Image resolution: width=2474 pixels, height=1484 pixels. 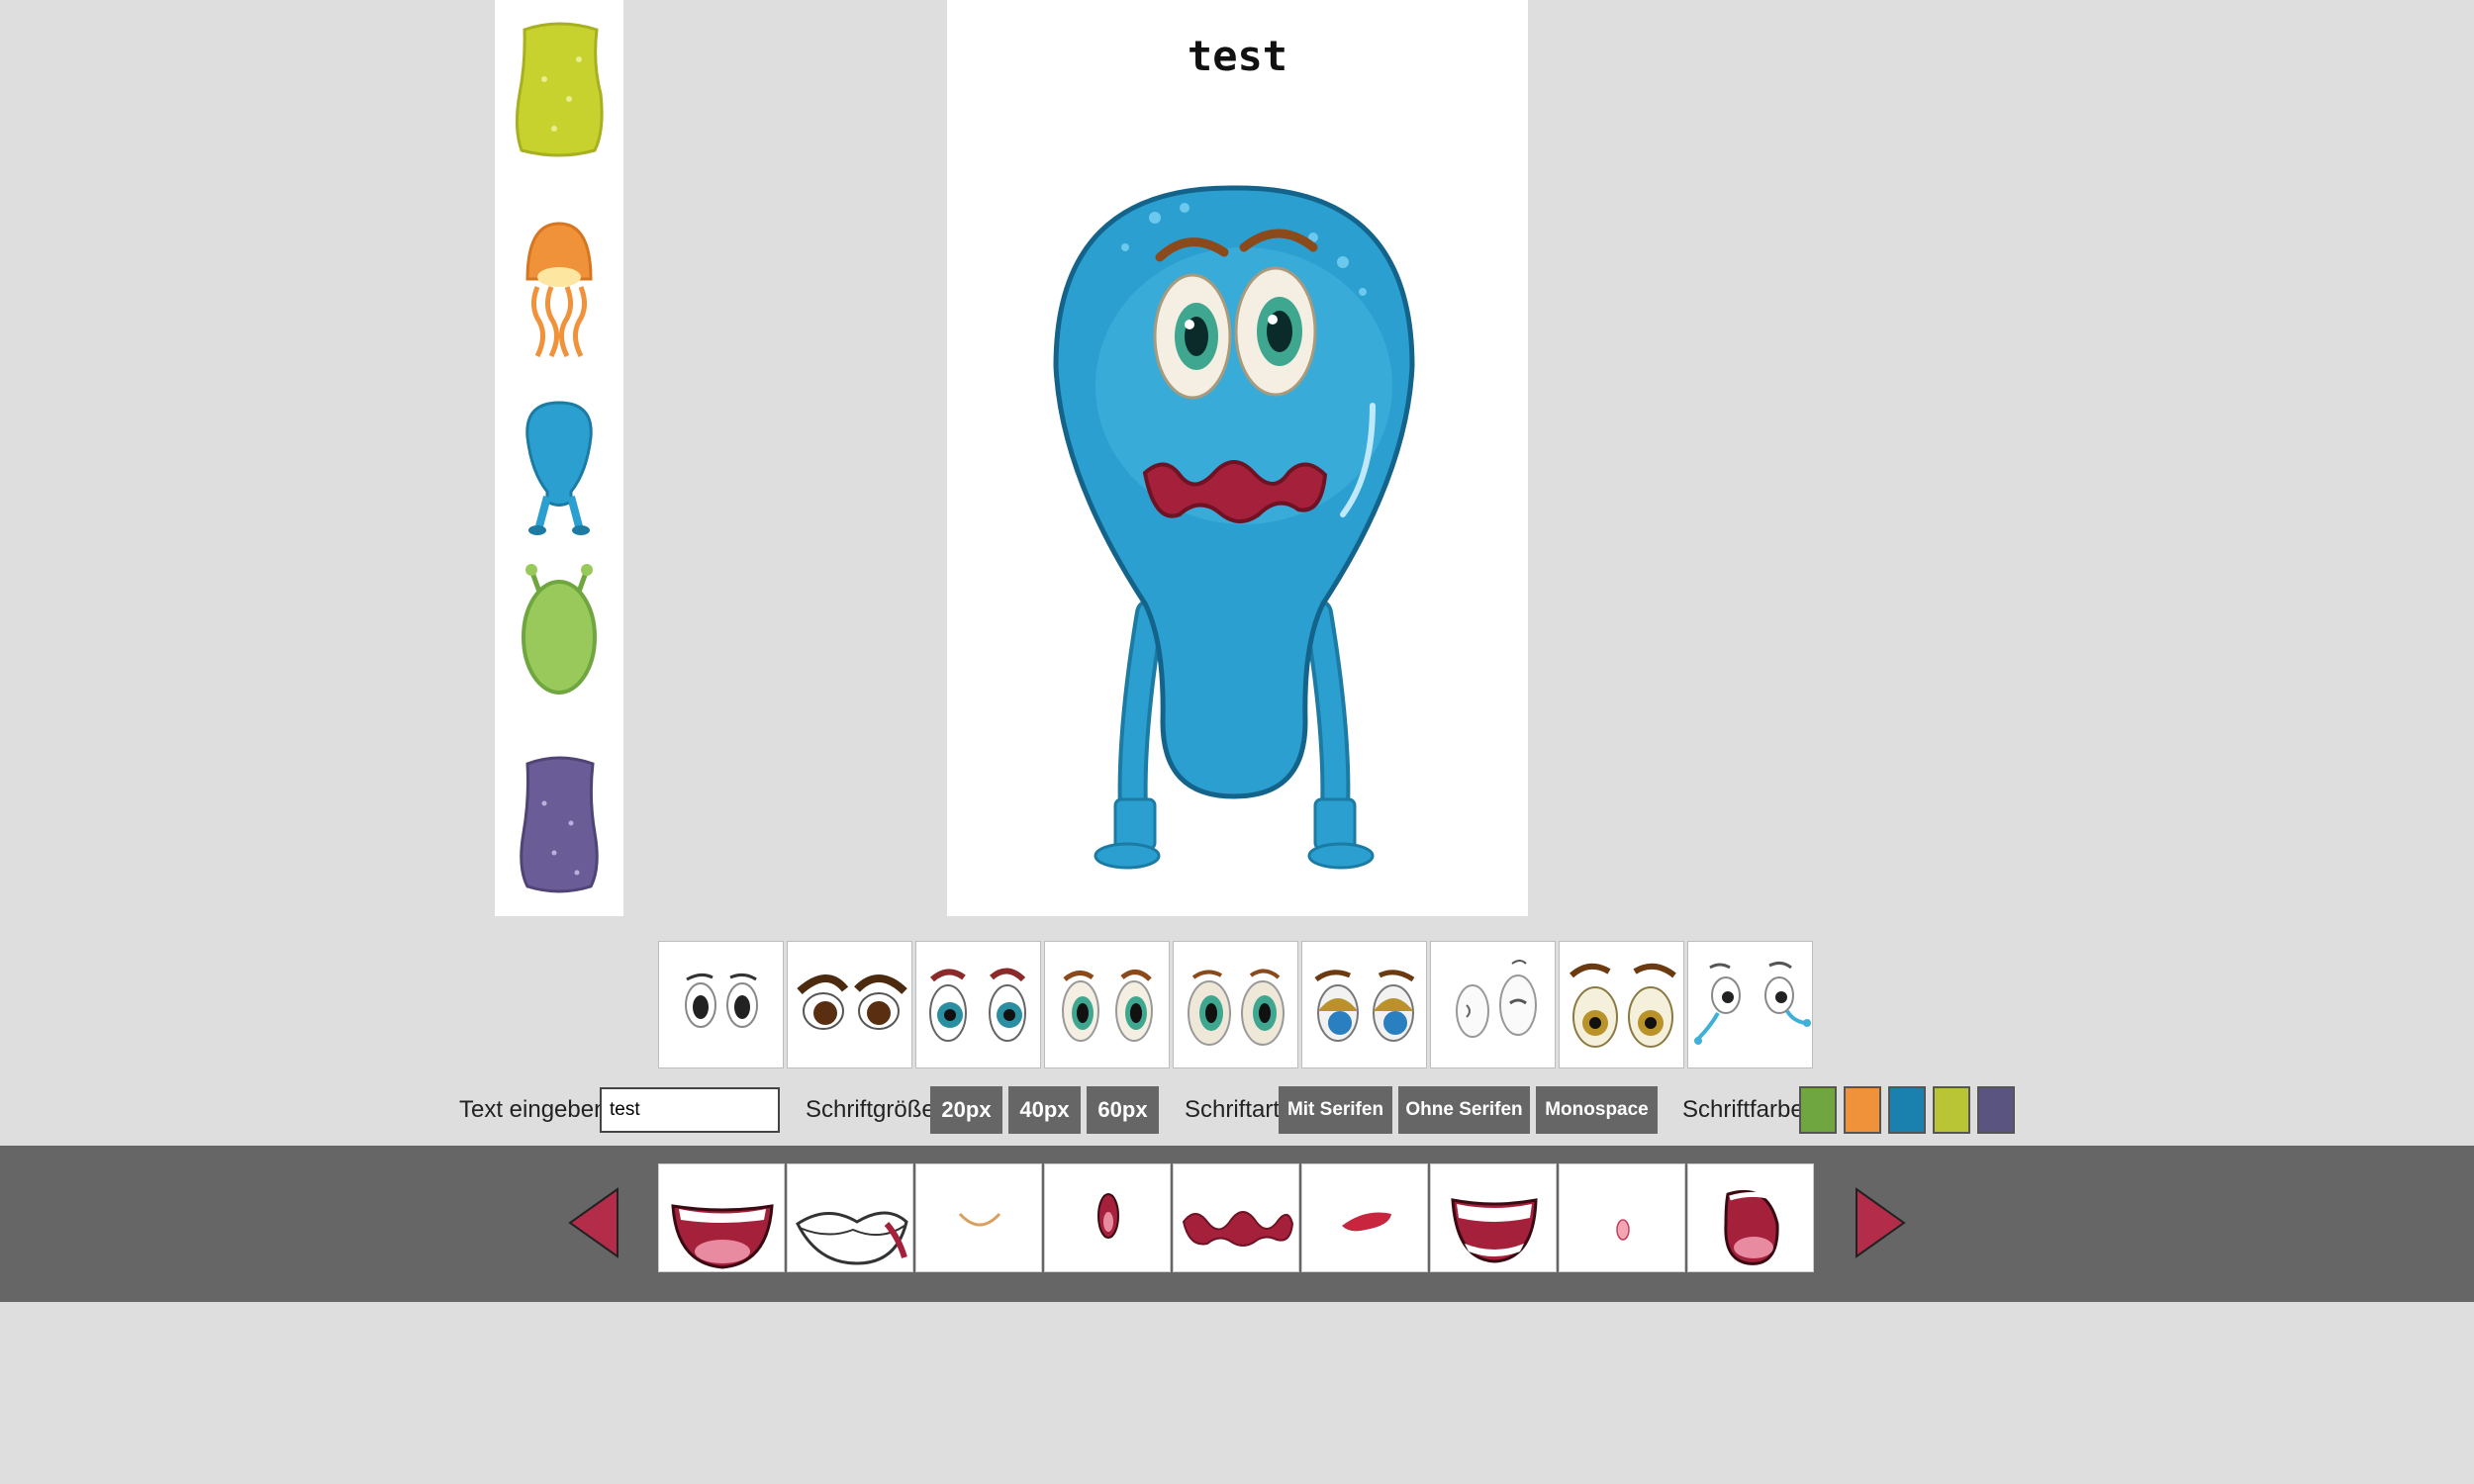 I want to click on mouth-option-small-frown, so click(x=1365, y=1217).